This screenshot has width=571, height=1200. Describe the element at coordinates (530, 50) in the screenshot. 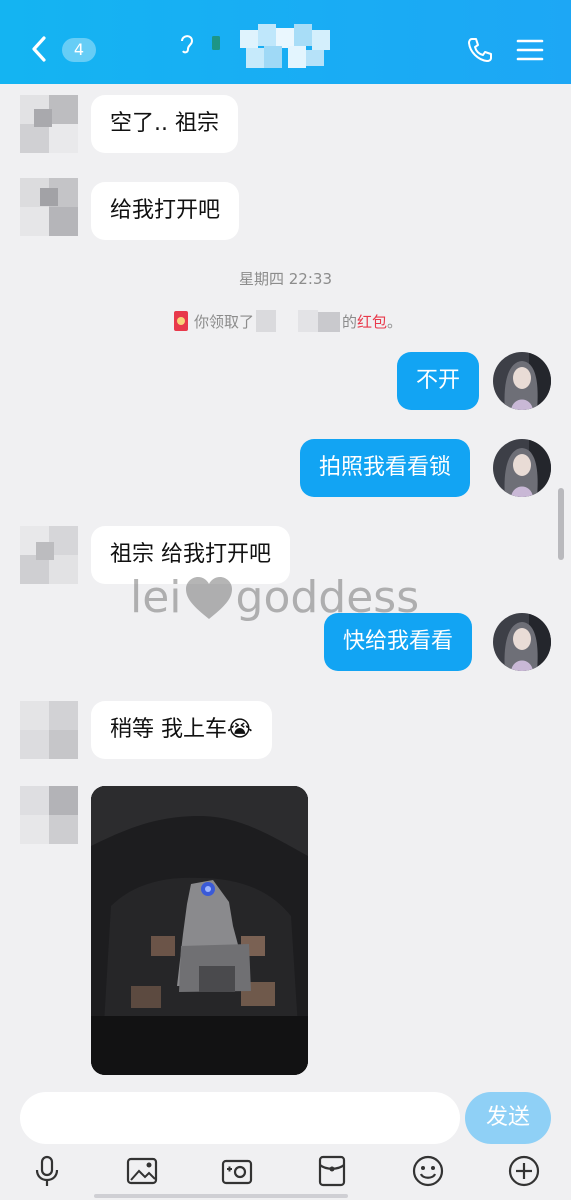

I see `menu-icon` at that location.